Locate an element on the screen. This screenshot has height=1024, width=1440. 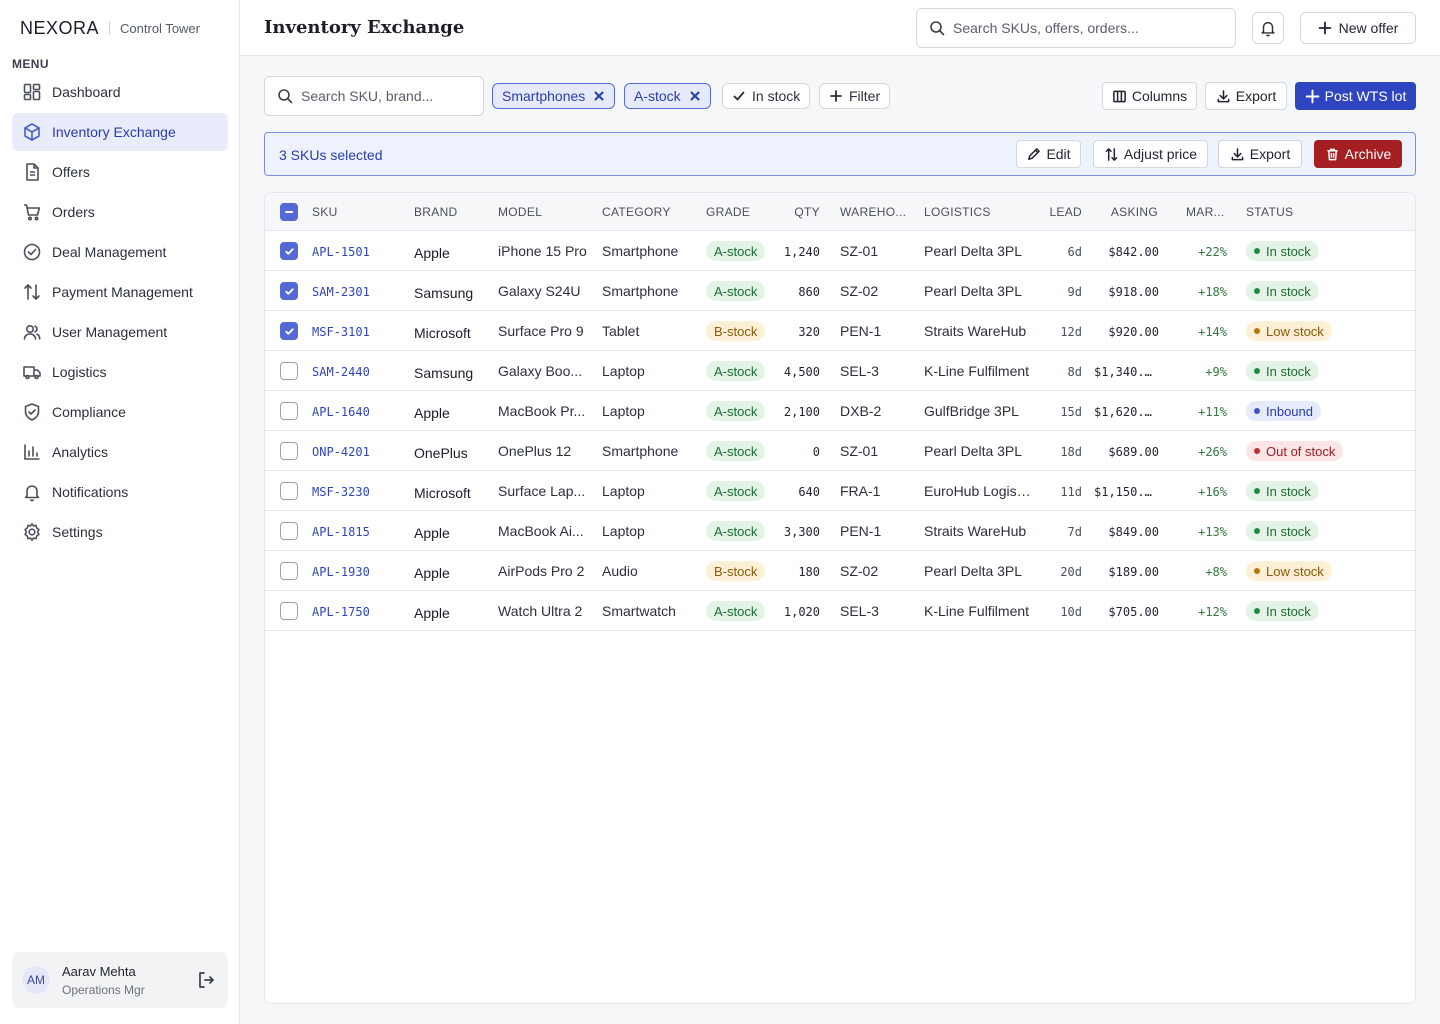
sidebar-item-offers: Offers is located at coordinates (120, 172).